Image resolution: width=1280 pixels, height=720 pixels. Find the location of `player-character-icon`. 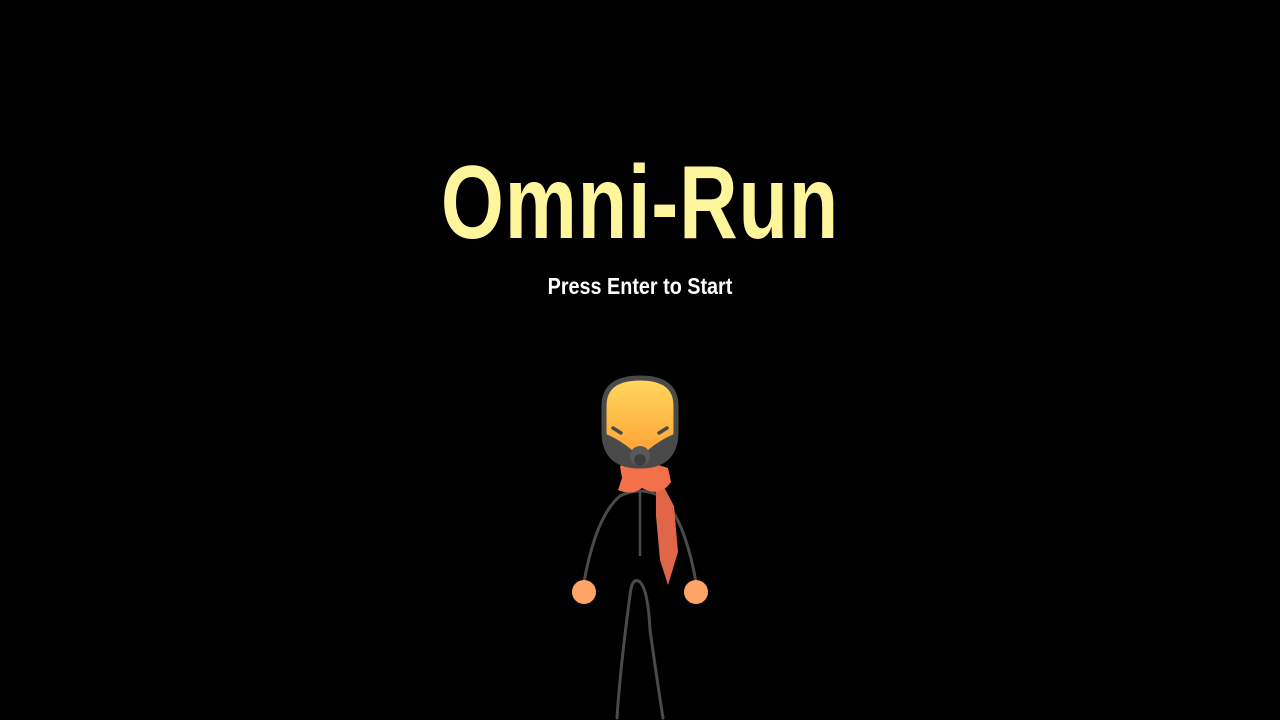

player-character-icon is located at coordinates (640, 547).